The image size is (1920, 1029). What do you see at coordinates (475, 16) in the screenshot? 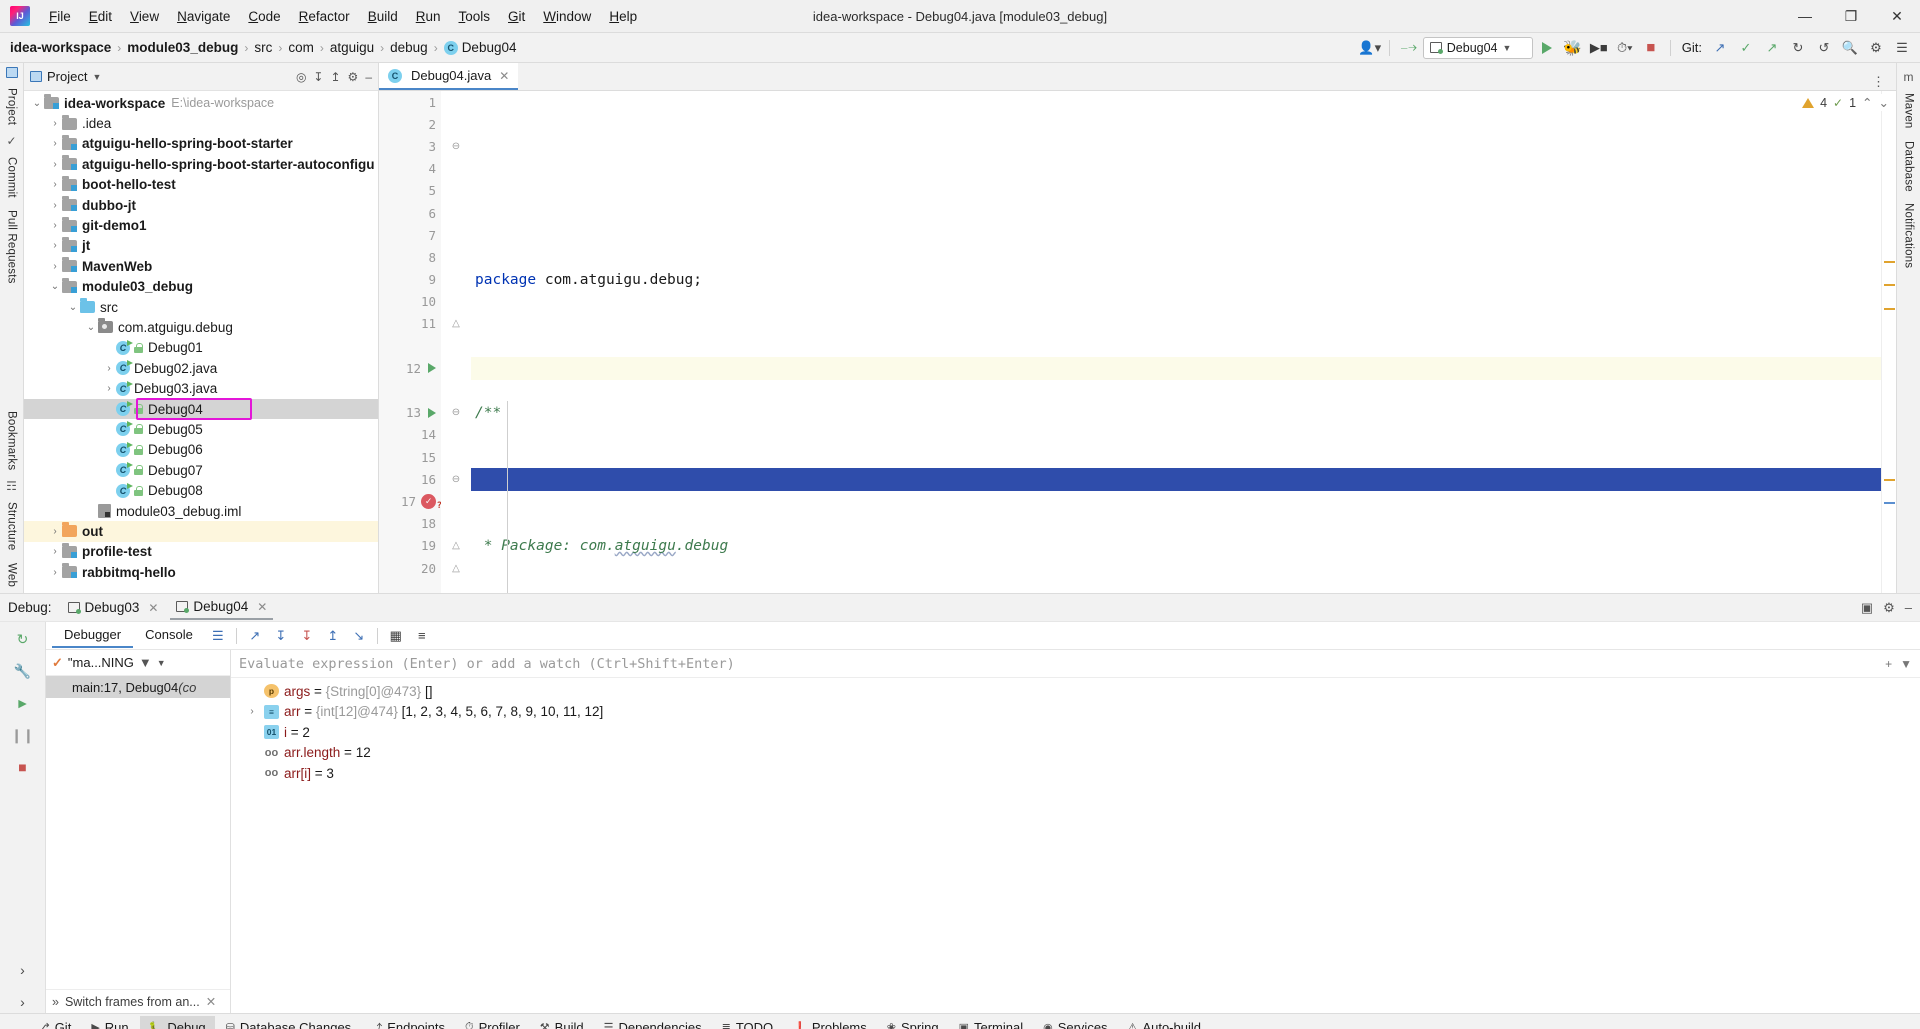
I see `menu-item-tools: Tools` at bounding box center [475, 16].